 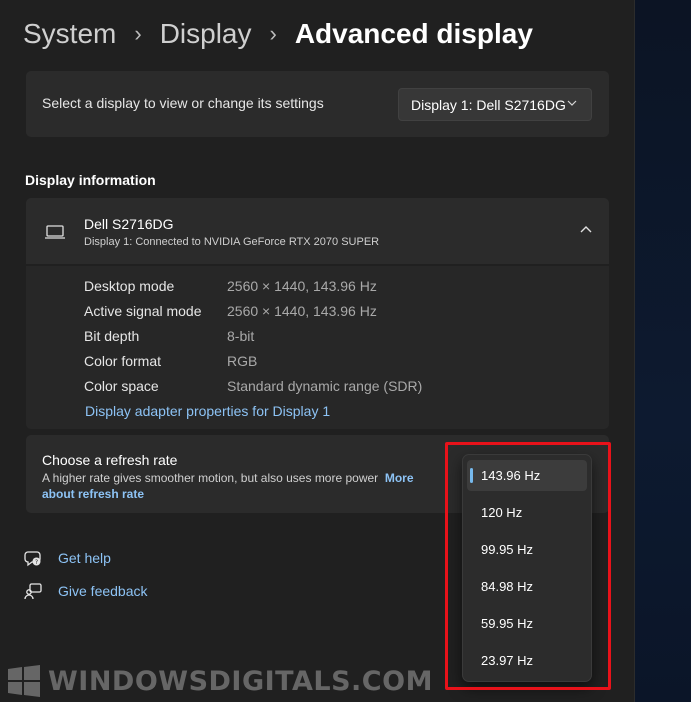 What do you see at coordinates (242, 361) in the screenshot?
I see `spec-value: RGB` at bounding box center [242, 361].